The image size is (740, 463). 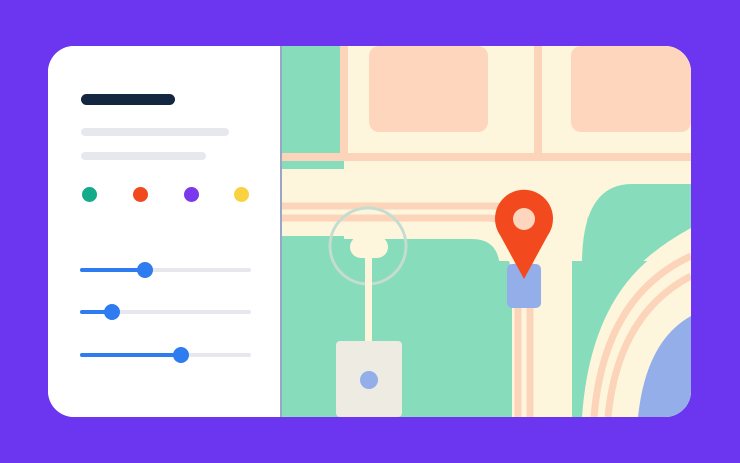 I want to click on color-option-purple, so click(x=191, y=194).